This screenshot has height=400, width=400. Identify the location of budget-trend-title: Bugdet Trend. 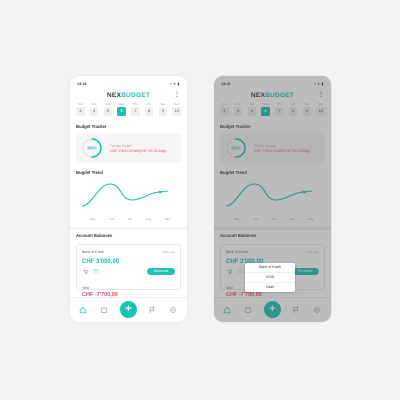
(89, 172).